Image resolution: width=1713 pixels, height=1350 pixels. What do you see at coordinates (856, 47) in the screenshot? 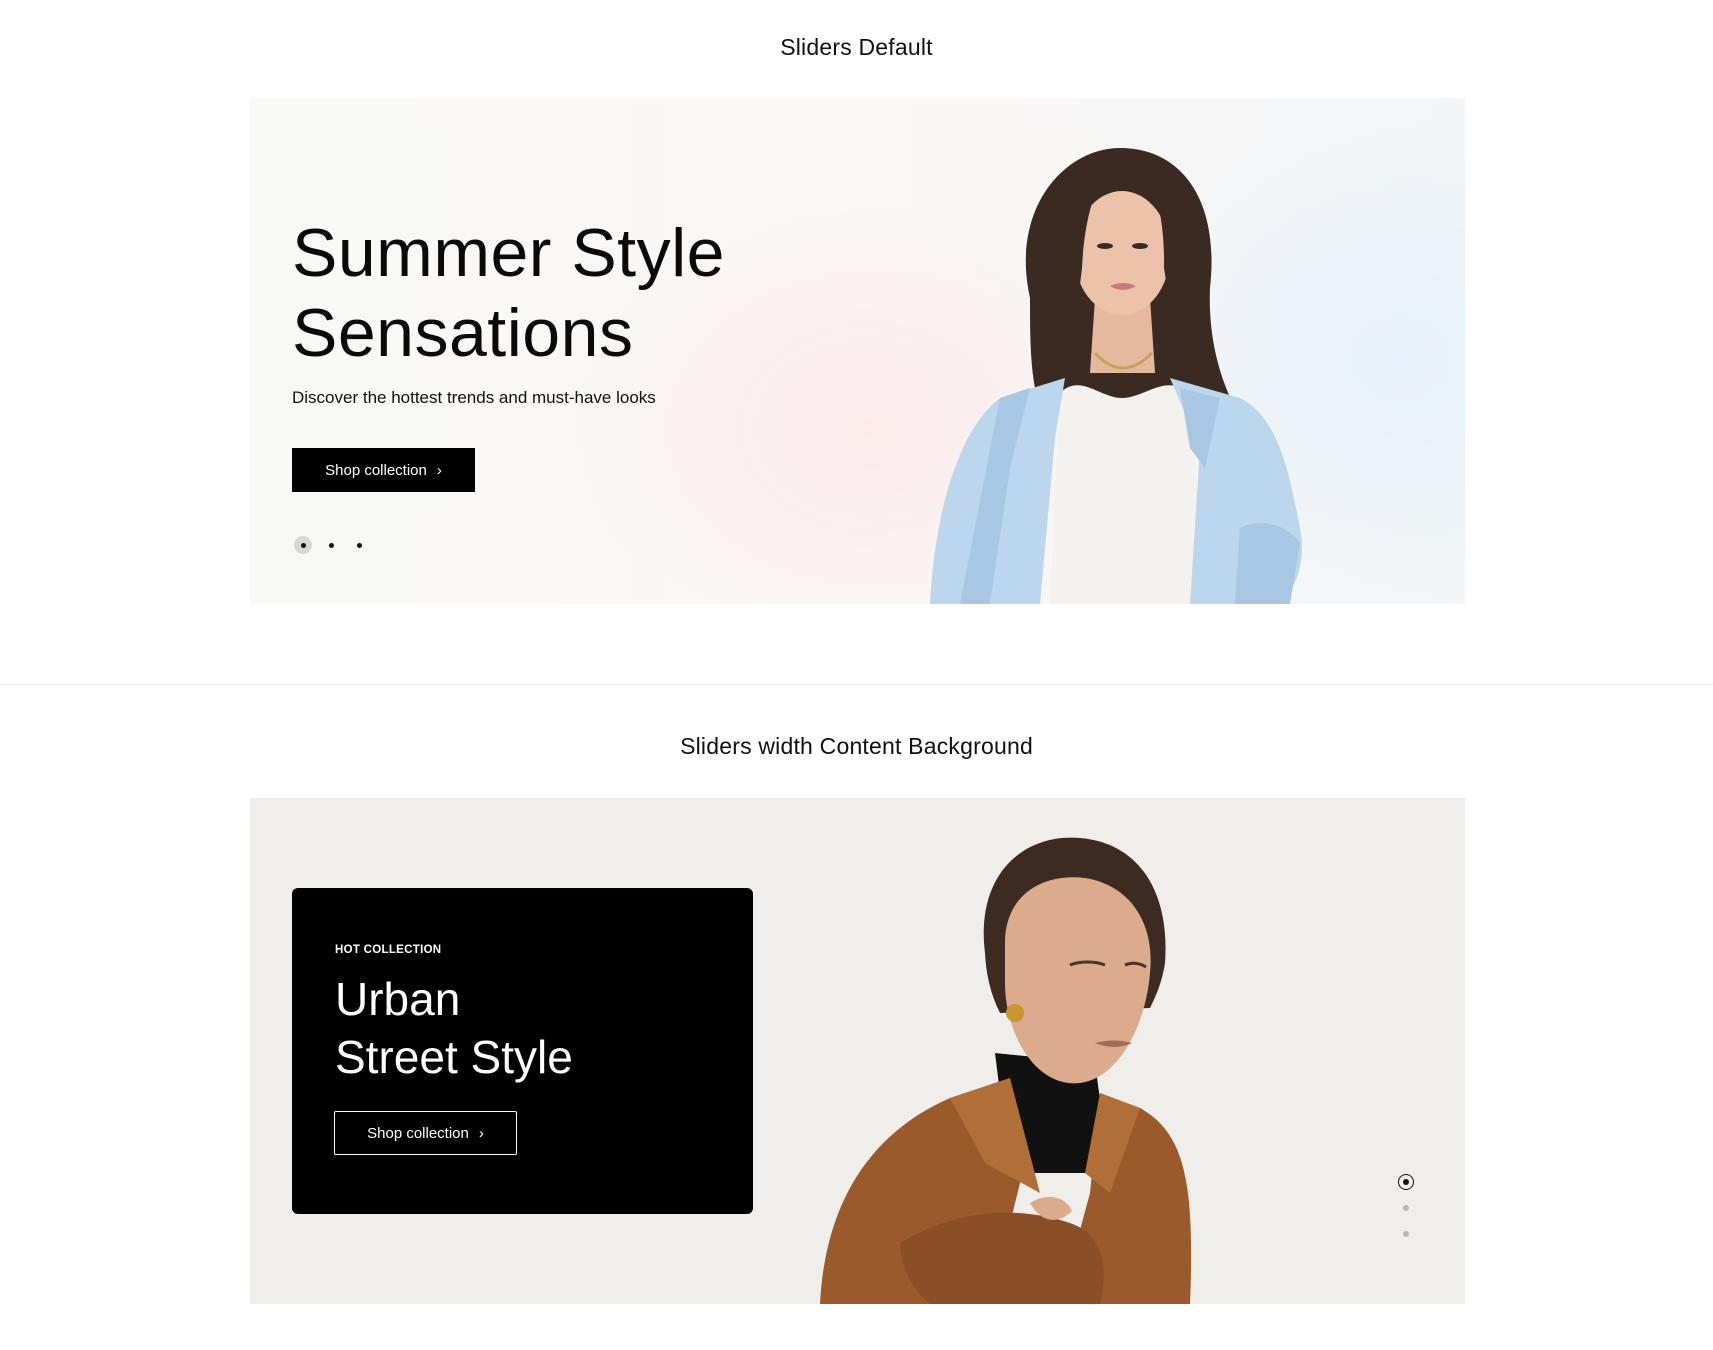
I see `section-title-default: Sliders Default` at bounding box center [856, 47].